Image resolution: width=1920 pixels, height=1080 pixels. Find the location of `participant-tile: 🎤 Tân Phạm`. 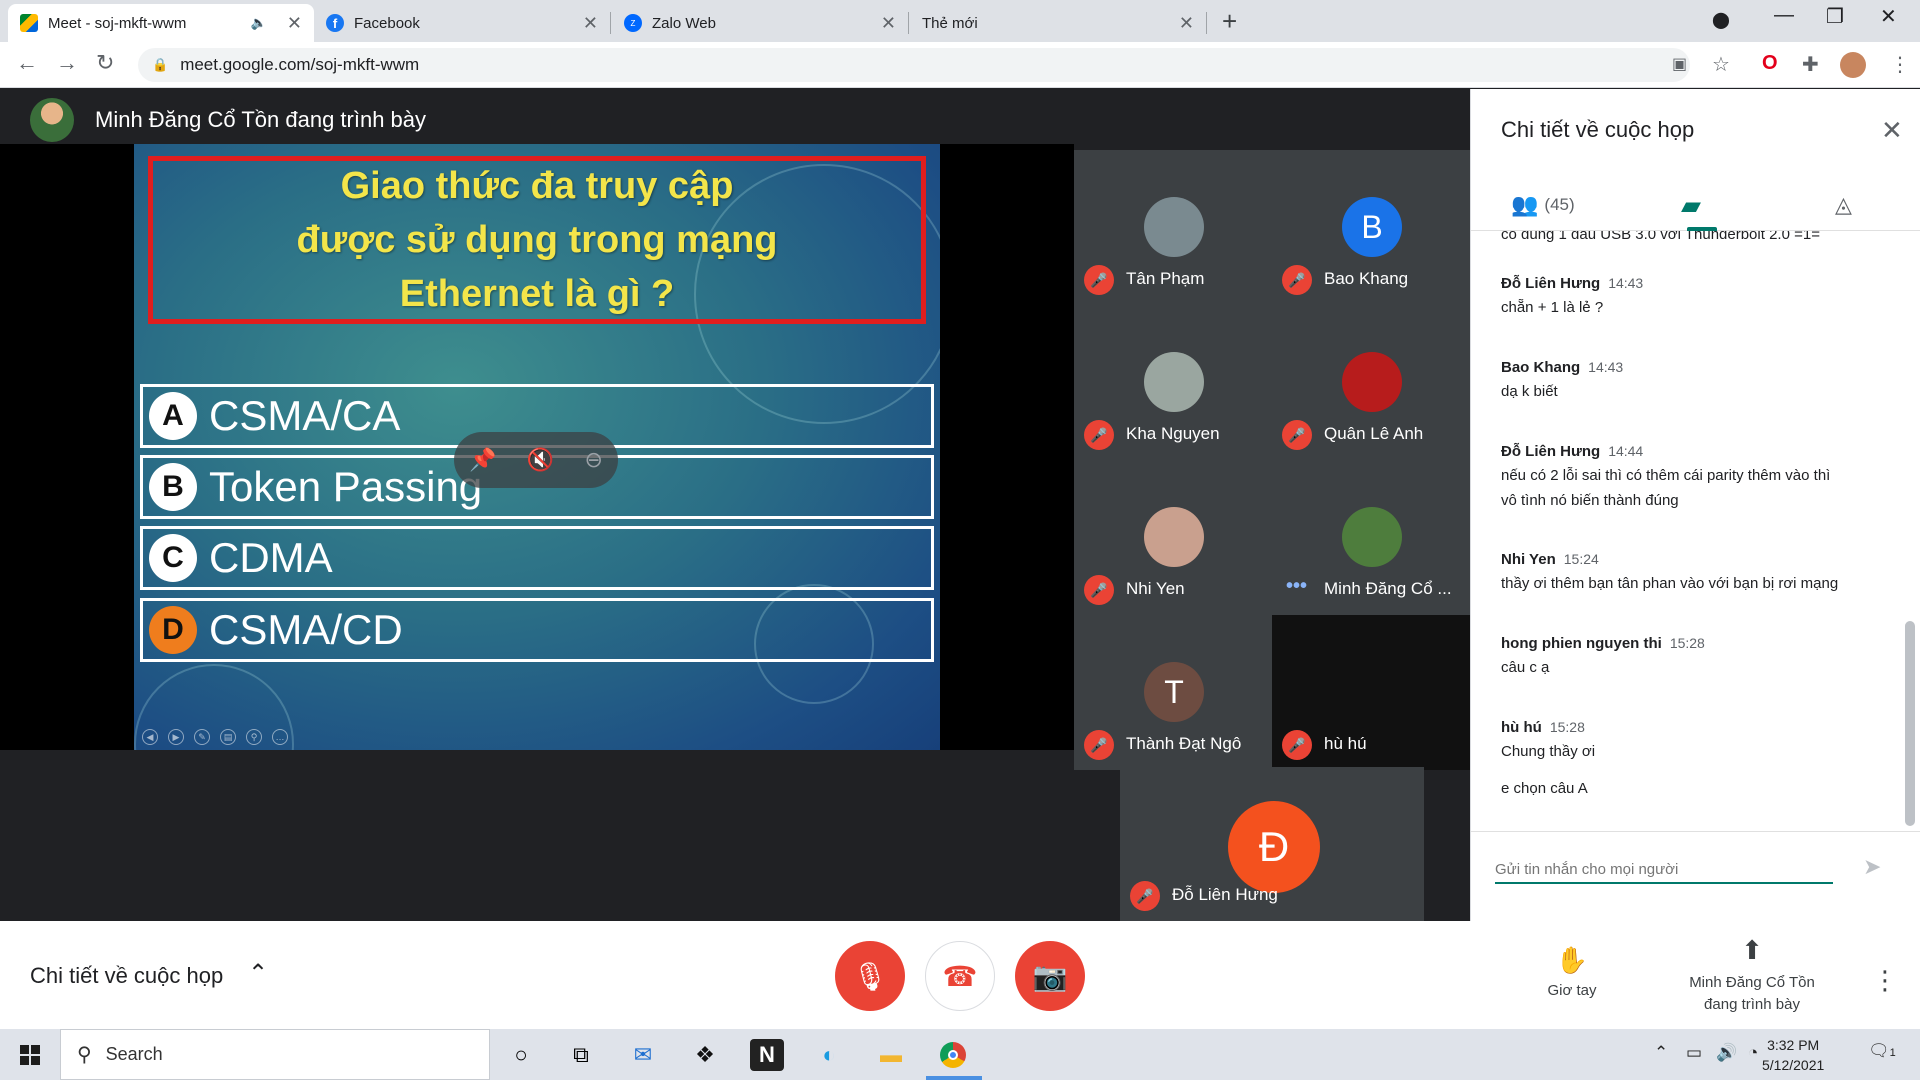

participant-tile: 🎤 Tân Phạm is located at coordinates (1173, 227).